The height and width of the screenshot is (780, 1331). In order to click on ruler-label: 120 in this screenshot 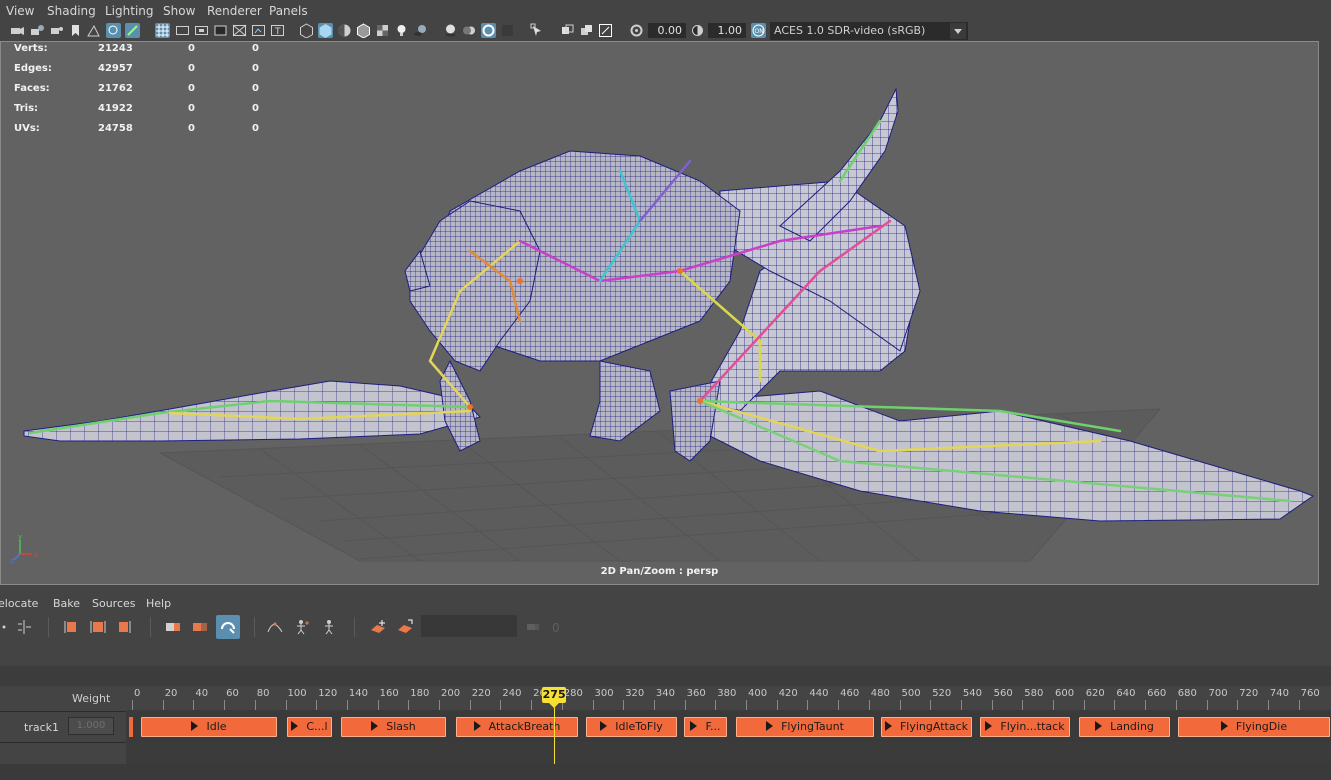, I will do `click(328, 693)`.